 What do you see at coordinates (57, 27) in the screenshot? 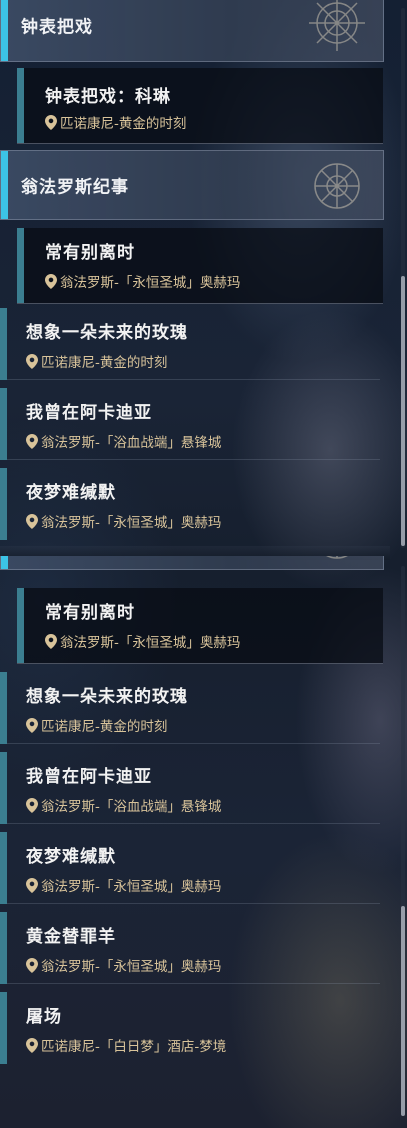
I see `section-title: 钟表把戏` at bounding box center [57, 27].